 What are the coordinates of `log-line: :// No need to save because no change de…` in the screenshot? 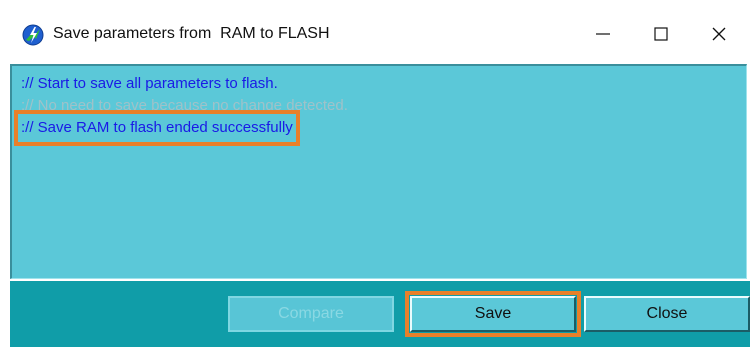 It's located at (184, 105).